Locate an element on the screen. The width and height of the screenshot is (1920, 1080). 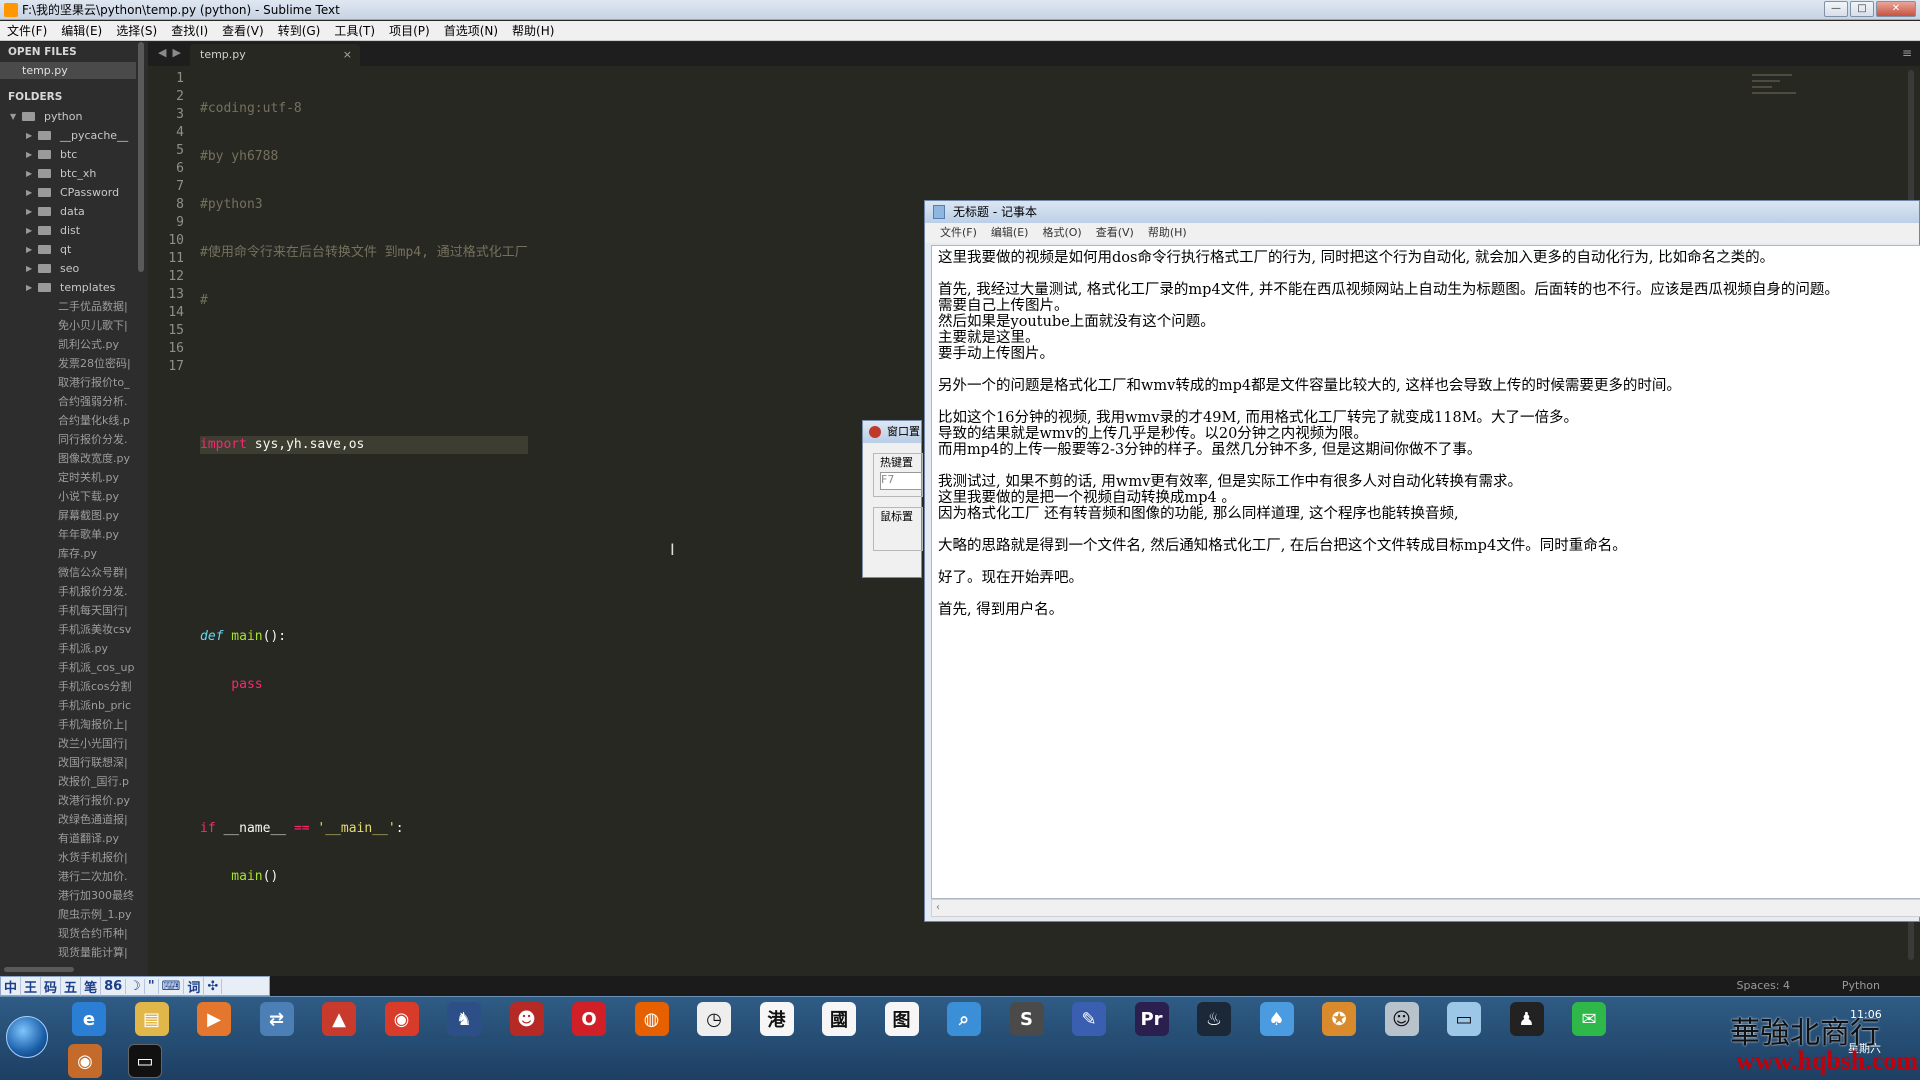
notepad-menu-item: 格式(O) is located at coordinates (1061, 233).